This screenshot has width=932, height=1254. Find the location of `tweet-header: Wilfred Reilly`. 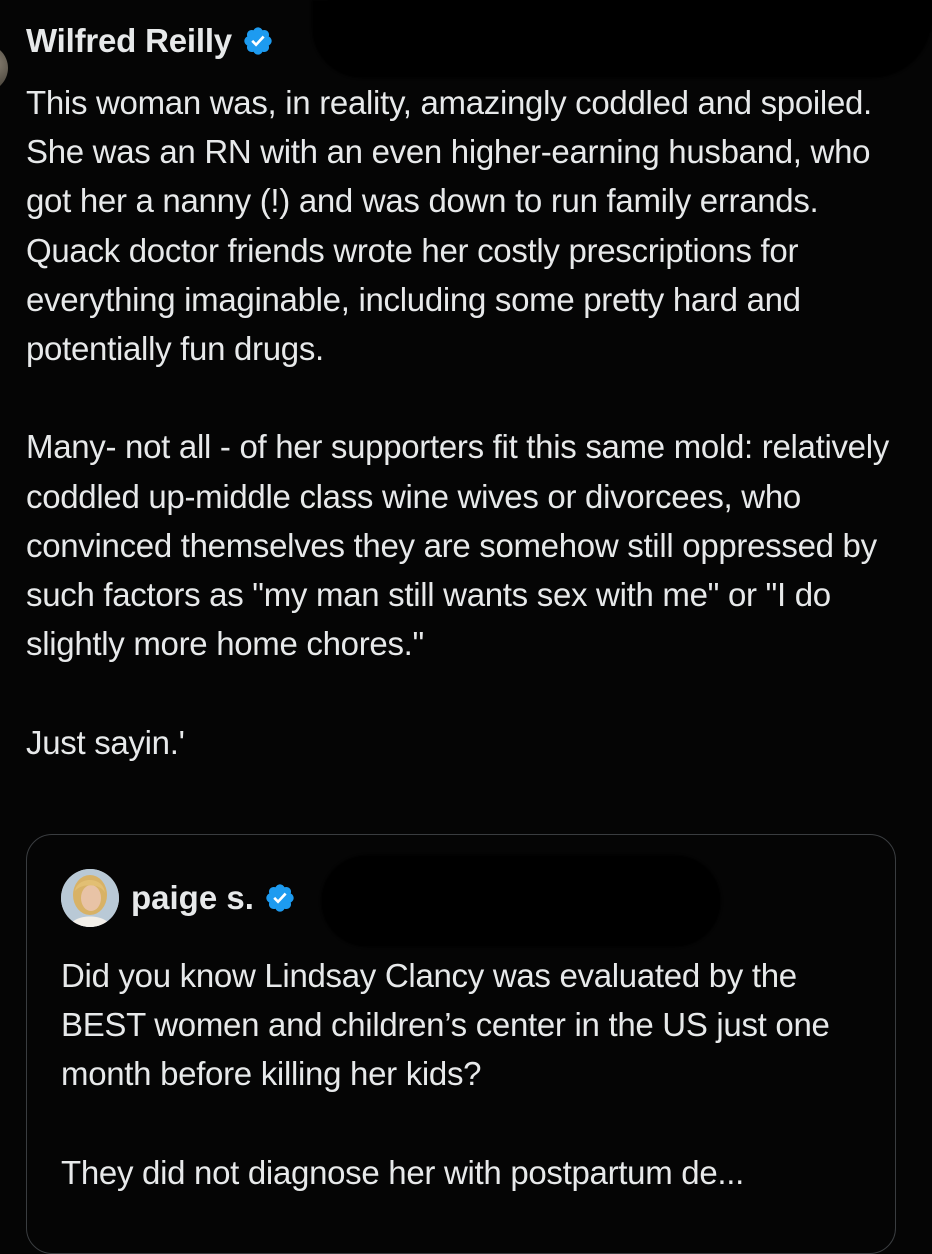

tweet-header: Wilfred Reilly is located at coordinates (150, 41).